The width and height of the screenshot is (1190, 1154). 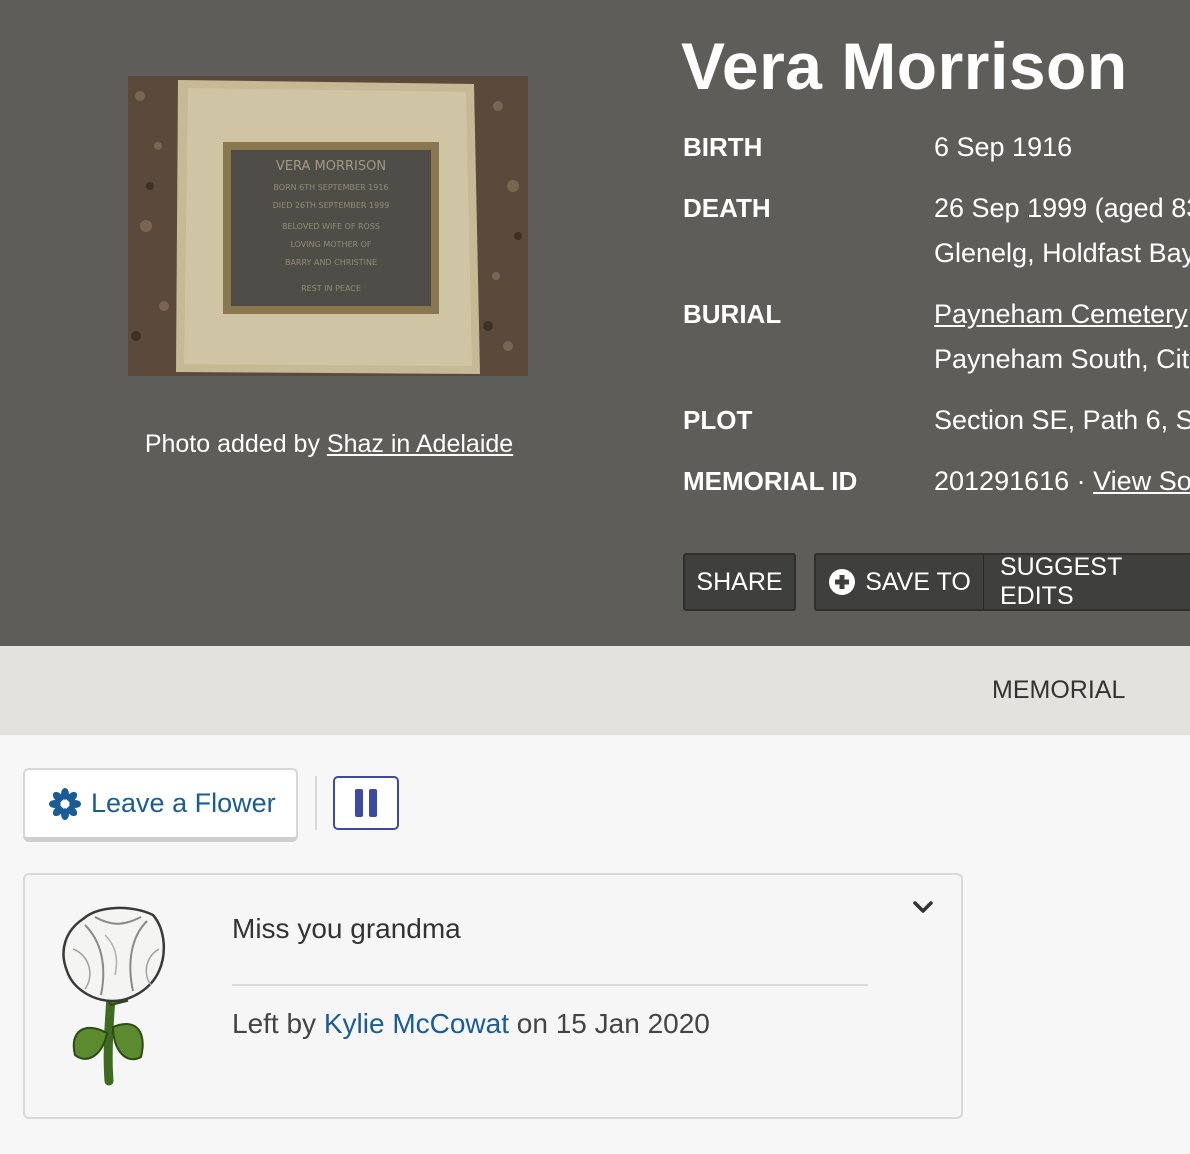 What do you see at coordinates (346, 928) in the screenshot?
I see `flower-message: Miss you grandma` at bounding box center [346, 928].